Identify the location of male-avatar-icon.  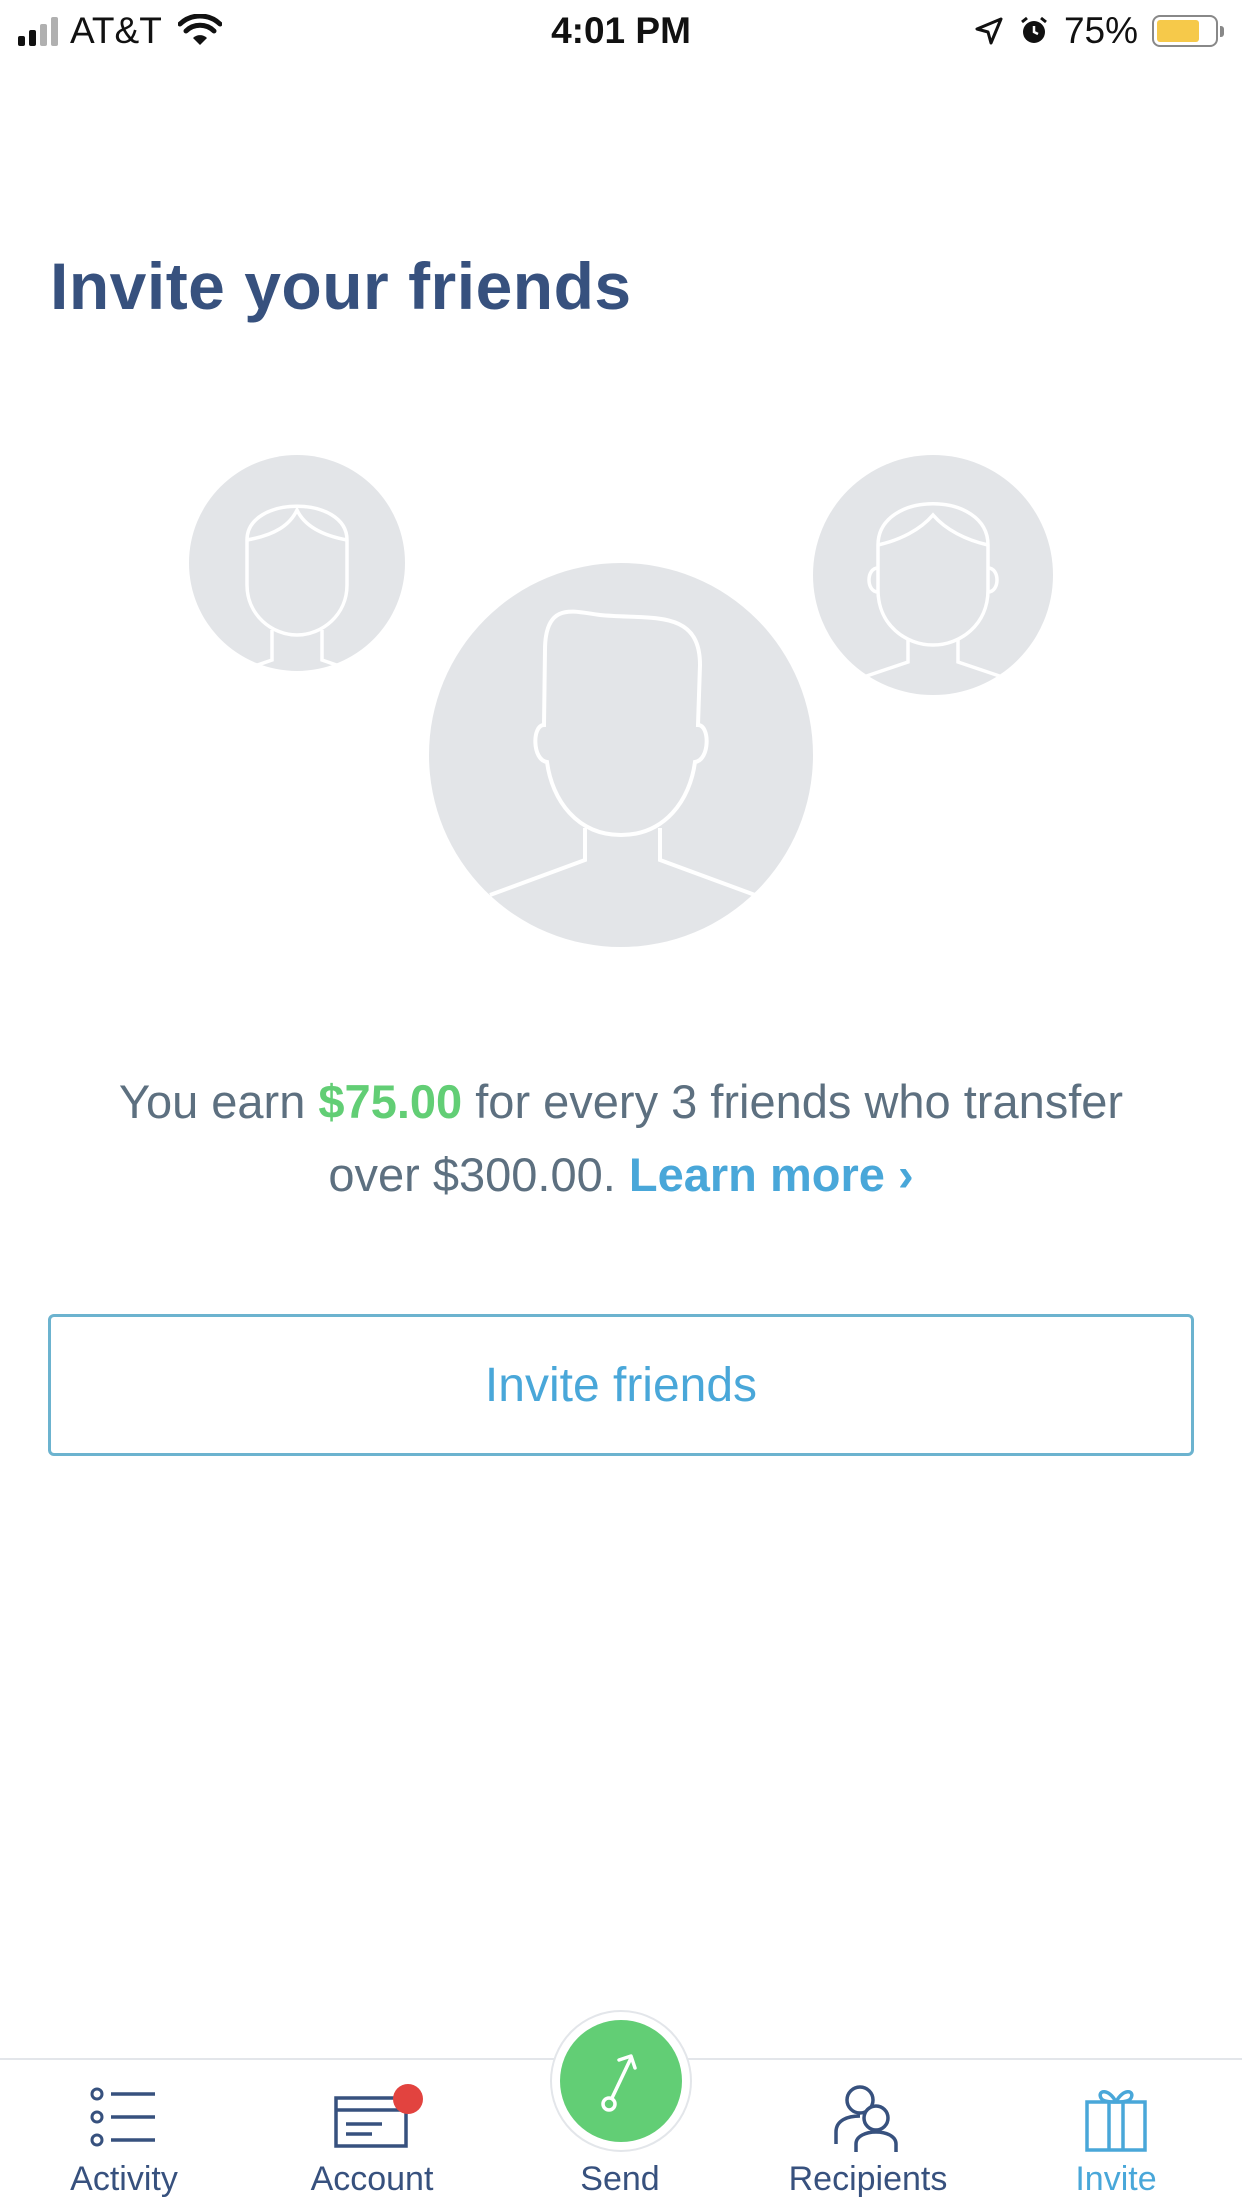
(933, 575).